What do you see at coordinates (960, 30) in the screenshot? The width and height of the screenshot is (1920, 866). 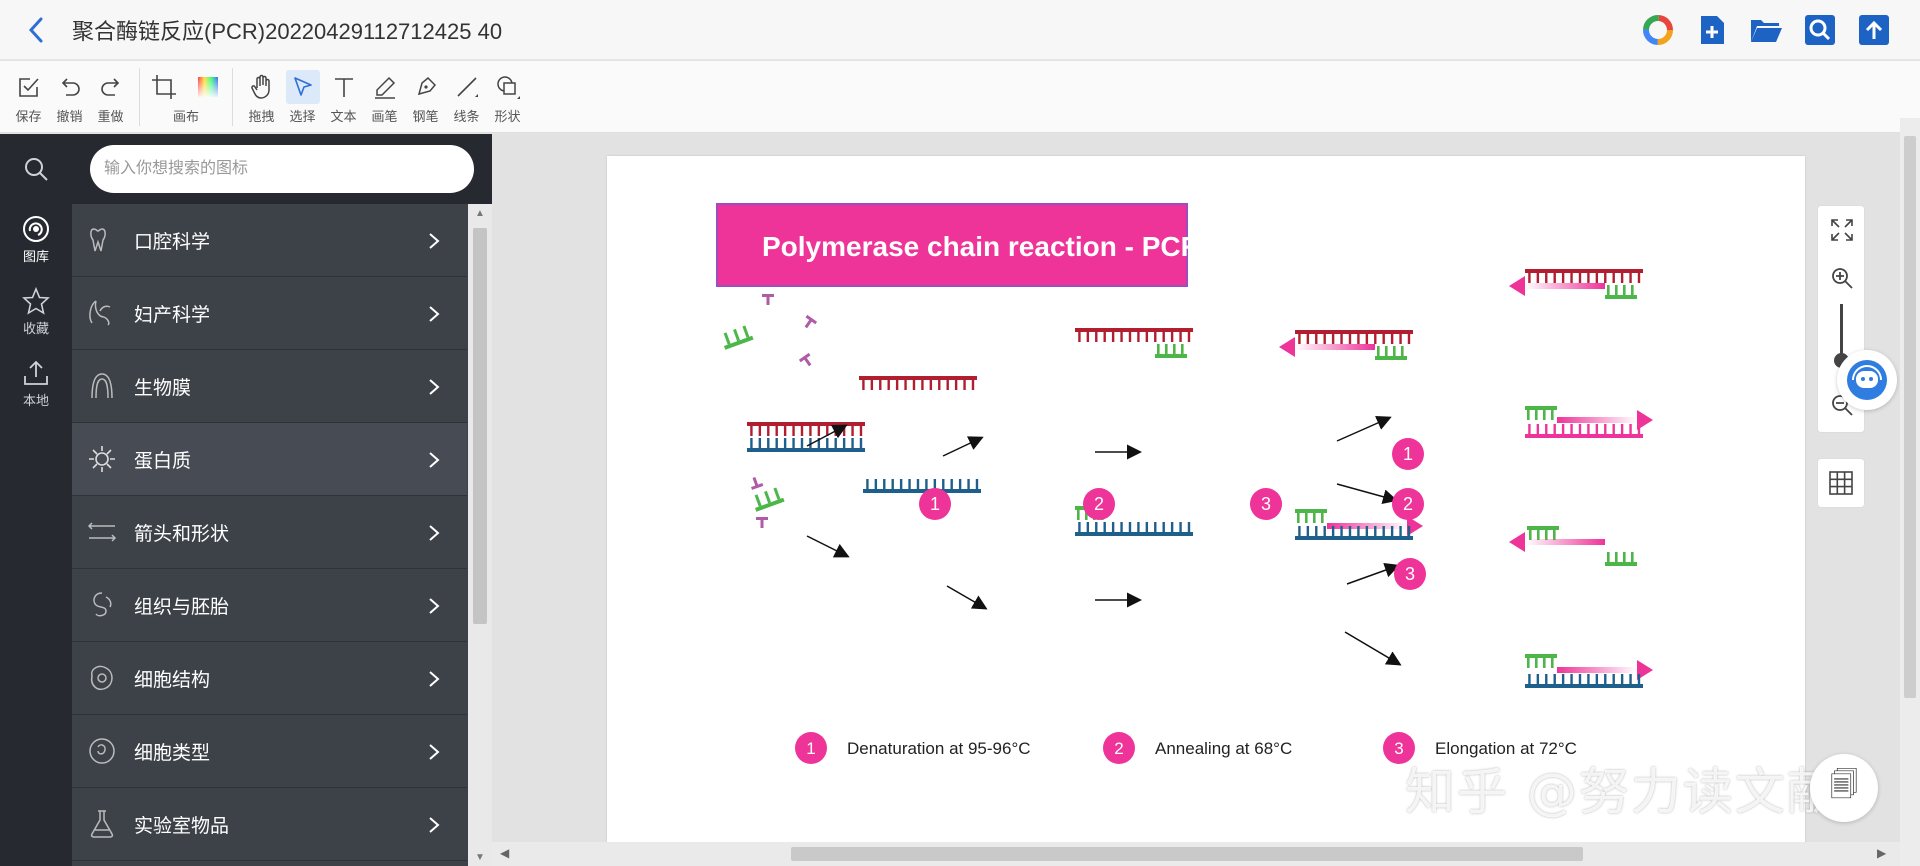 I see `title-bar: 聚合酶链反应(PCR)20220429112712425 40` at bounding box center [960, 30].